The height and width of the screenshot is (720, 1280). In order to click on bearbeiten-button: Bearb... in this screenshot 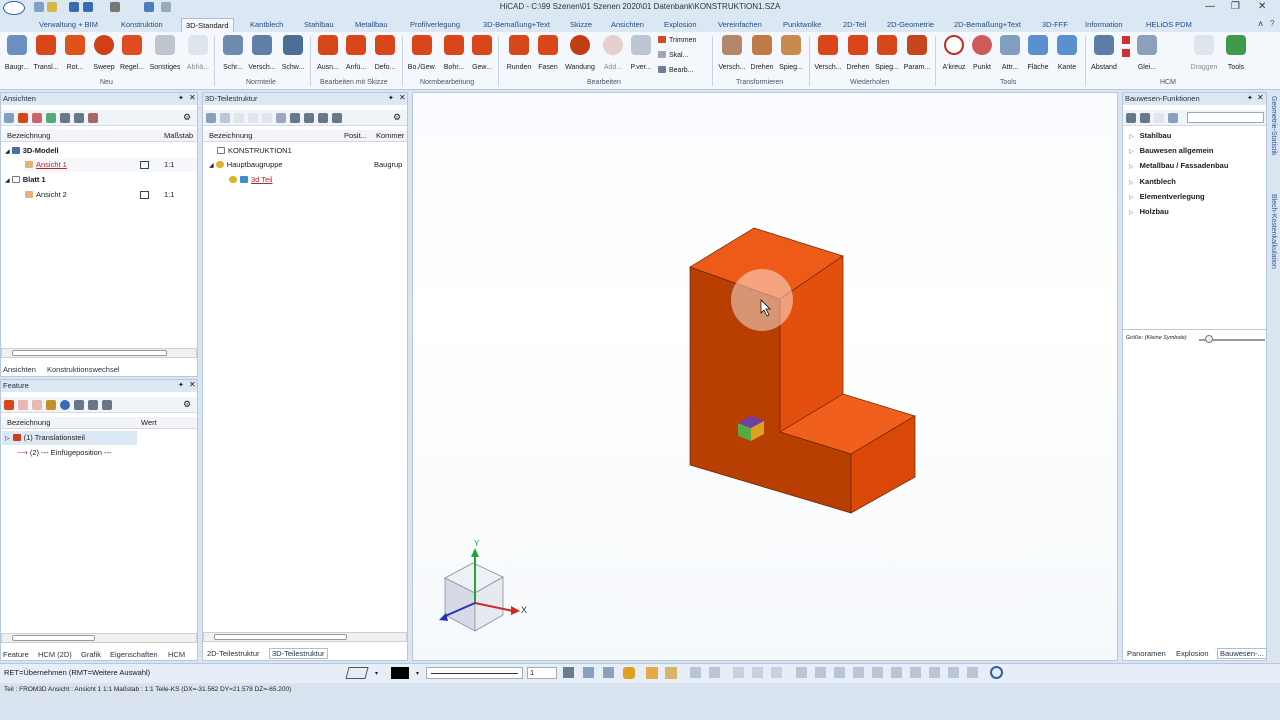, I will do `click(676, 70)`.